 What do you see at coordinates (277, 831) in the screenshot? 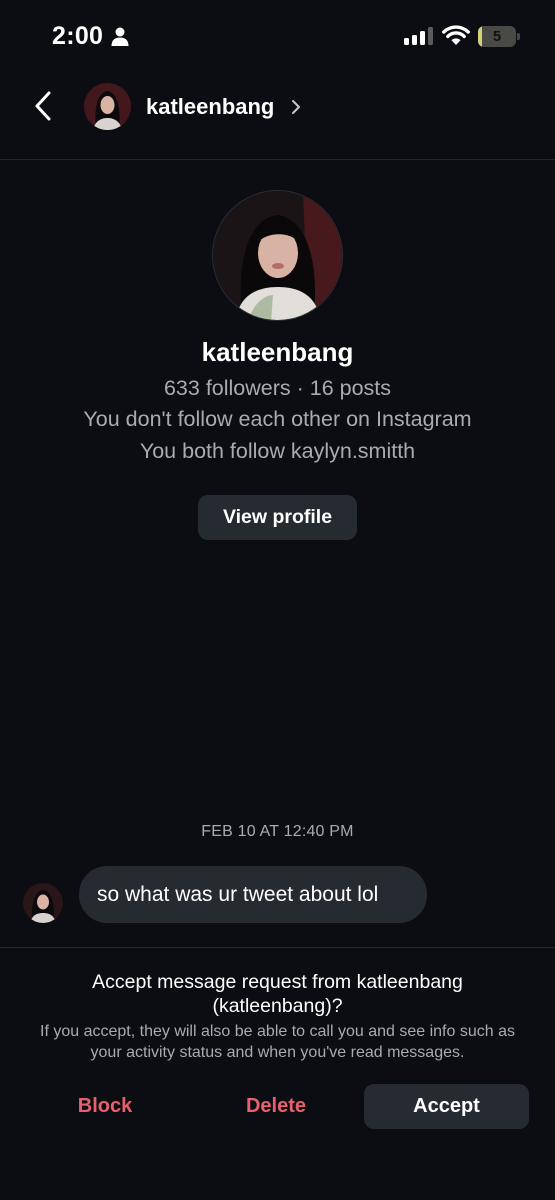
I see `message-timestamp: FEB 10 AT 12:40 PM` at bounding box center [277, 831].